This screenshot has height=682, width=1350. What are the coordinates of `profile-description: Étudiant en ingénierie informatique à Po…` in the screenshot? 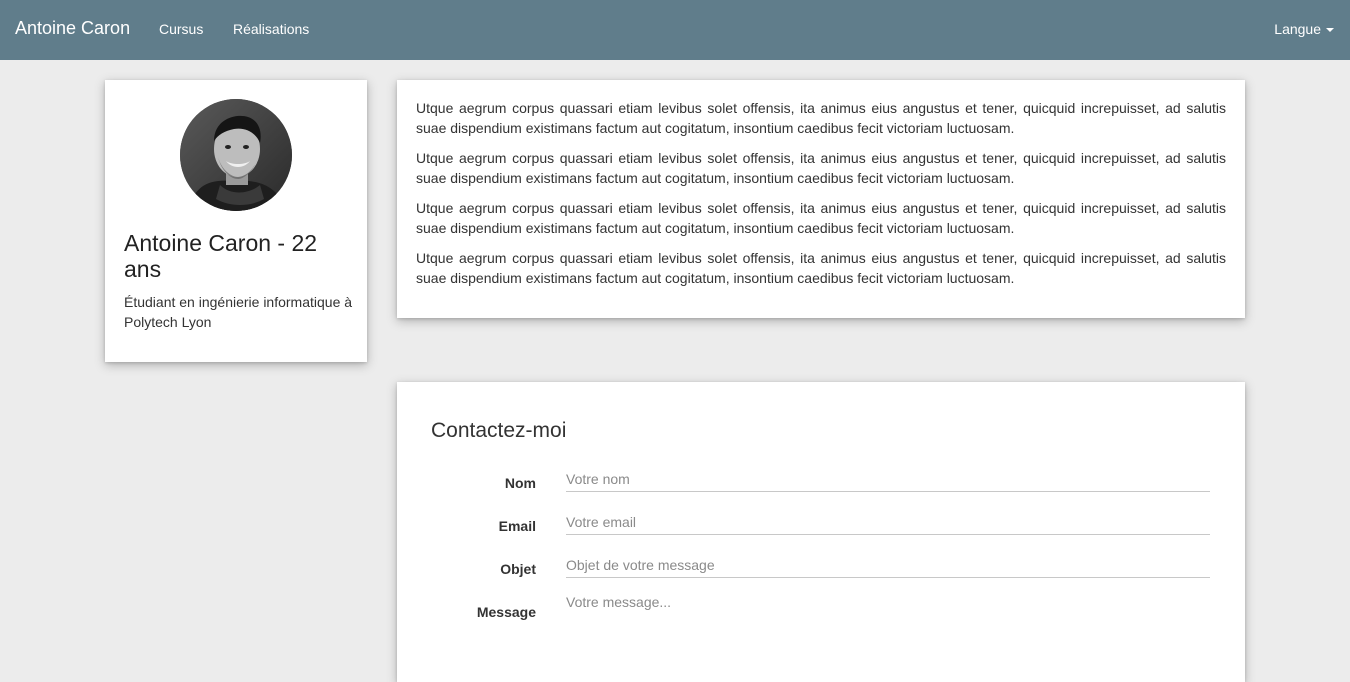 It's located at (238, 312).